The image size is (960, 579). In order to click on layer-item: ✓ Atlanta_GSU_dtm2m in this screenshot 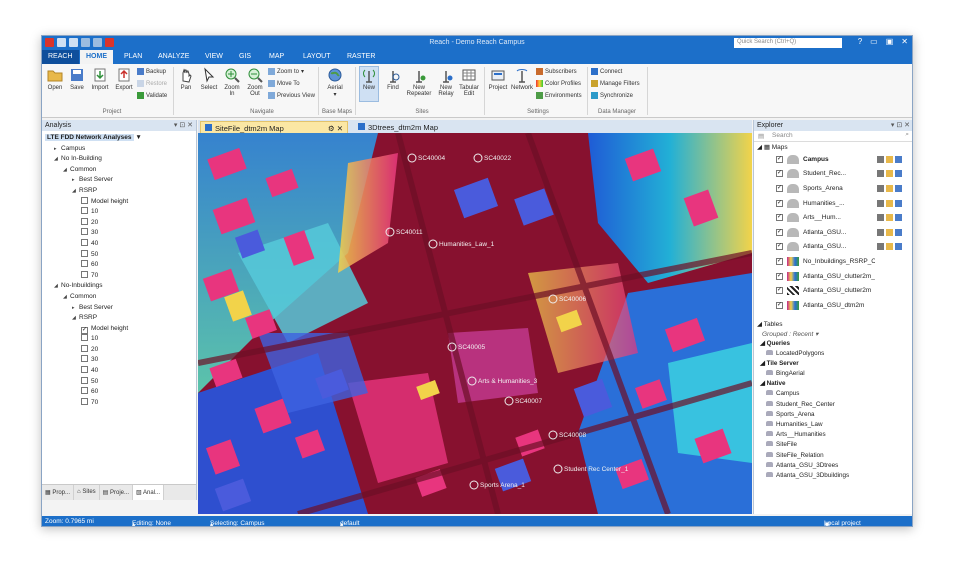, I will do `click(833, 305)`.